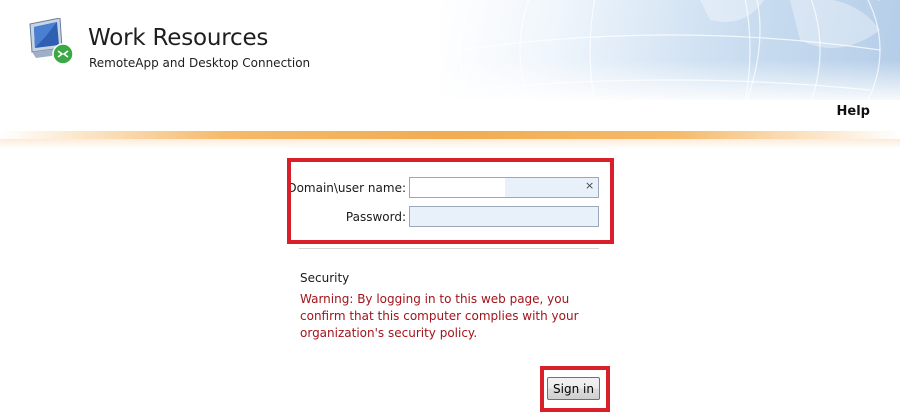  What do you see at coordinates (51, 41) in the screenshot?
I see `remote-desktop-icon` at bounding box center [51, 41].